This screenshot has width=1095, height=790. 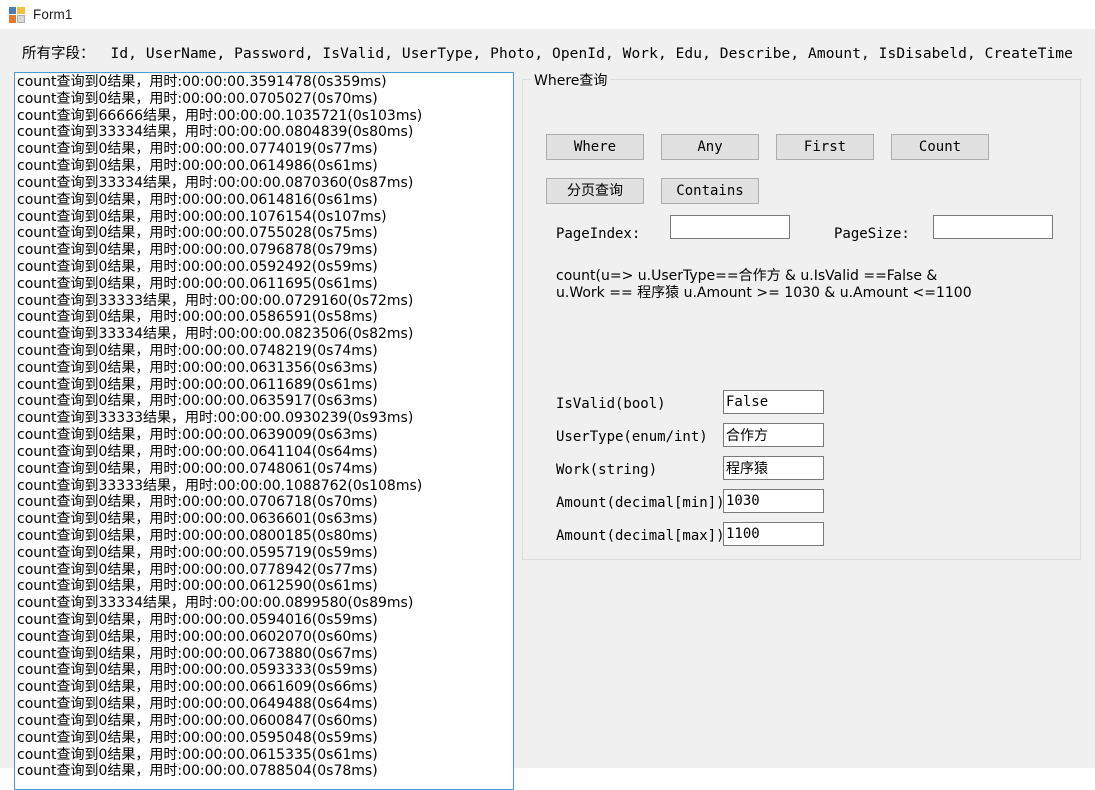 I want to click on log-line: count查询到0结果，用时:00:00:00.0755028(0s75ms), so click(x=265, y=233).